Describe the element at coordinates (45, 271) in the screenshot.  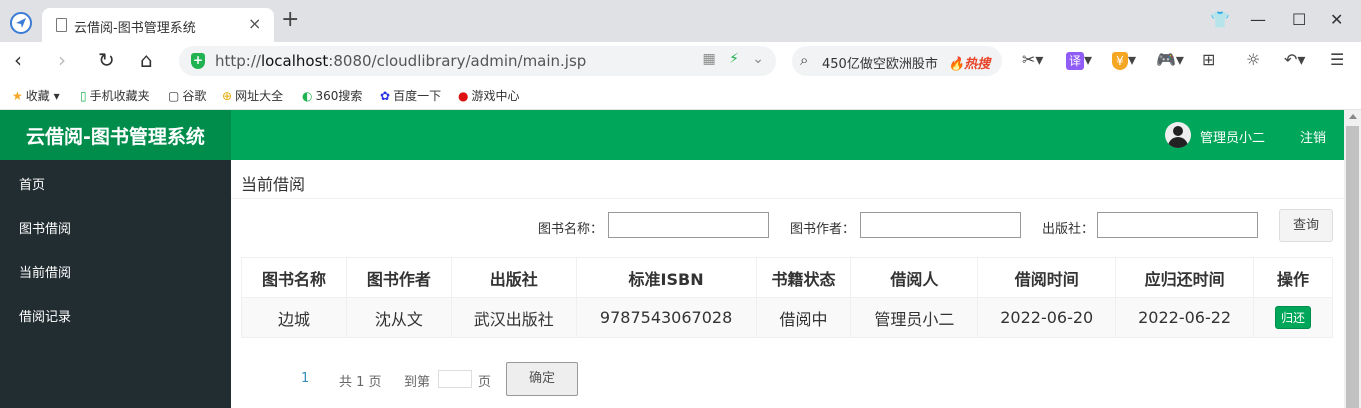
I see `sidebar-item-current: 当前借阅` at that location.